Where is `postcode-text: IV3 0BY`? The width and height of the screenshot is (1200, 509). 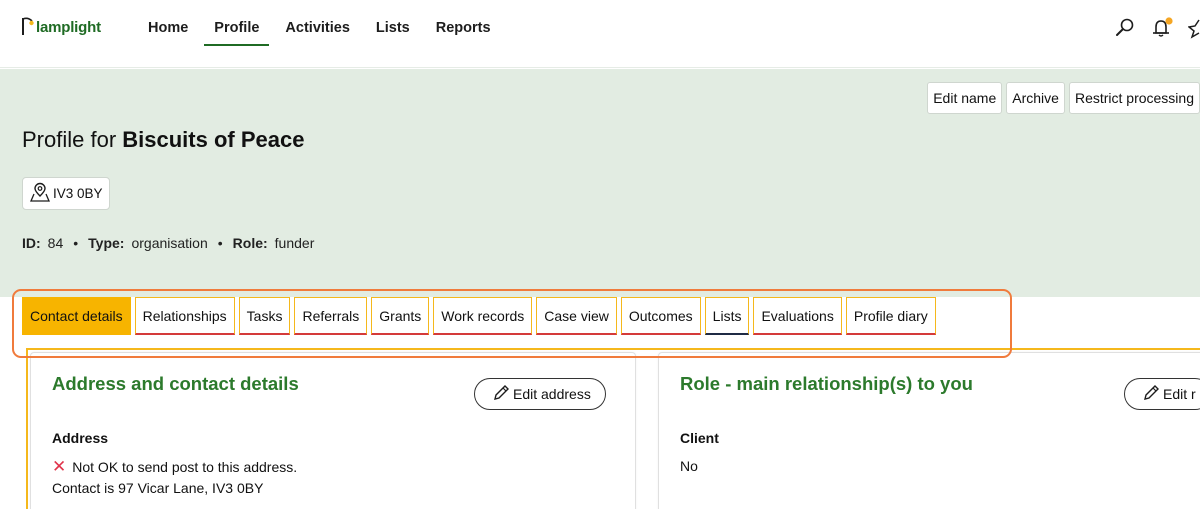 postcode-text: IV3 0BY is located at coordinates (78, 193).